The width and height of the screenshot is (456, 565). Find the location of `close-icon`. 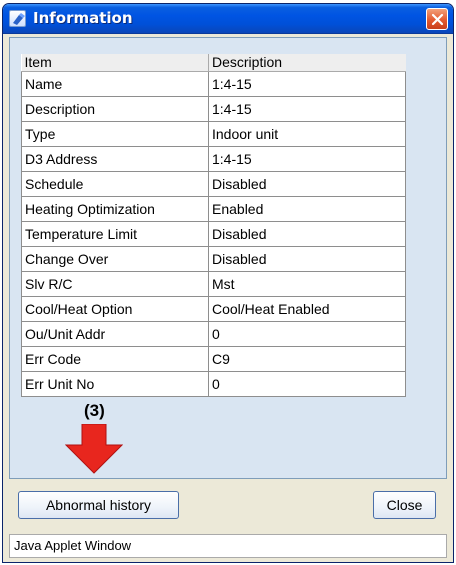

close-icon is located at coordinates (437, 19).